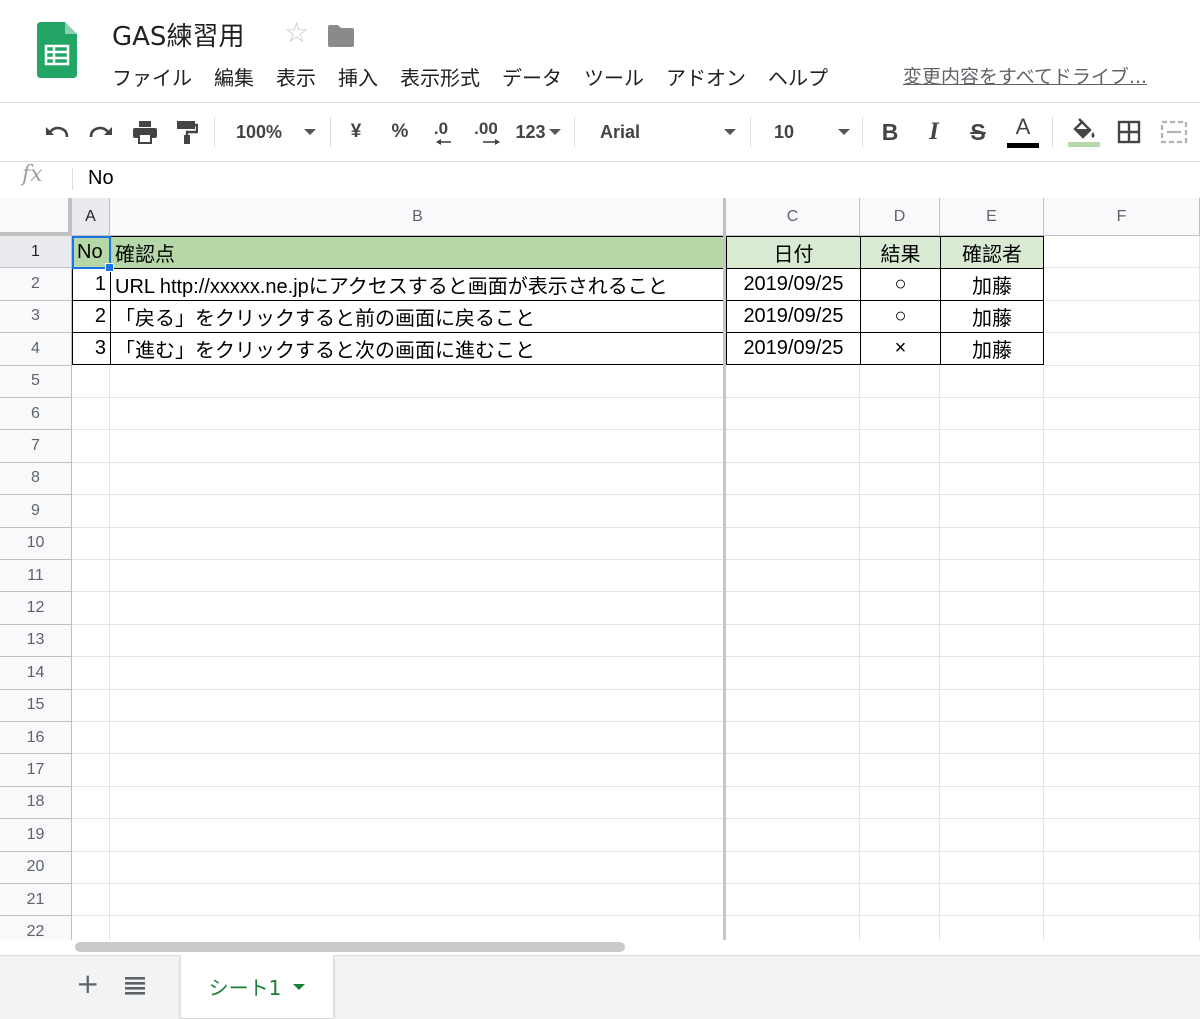 This screenshot has width=1200, height=1019. Describe the element at coordinates (417, 348) in the screenshot. I see `cell-b4: 「進む」をクリックすると次の画面に進むこと` at that location.